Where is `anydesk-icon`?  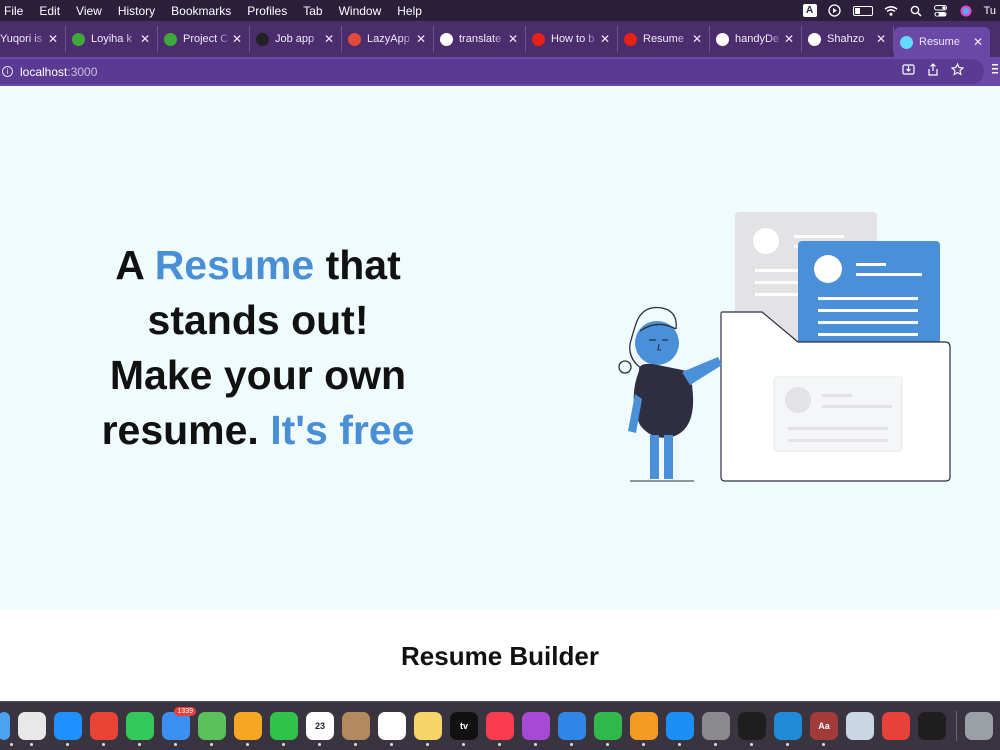
anydesk-icon is located at coordinates (896, 726).